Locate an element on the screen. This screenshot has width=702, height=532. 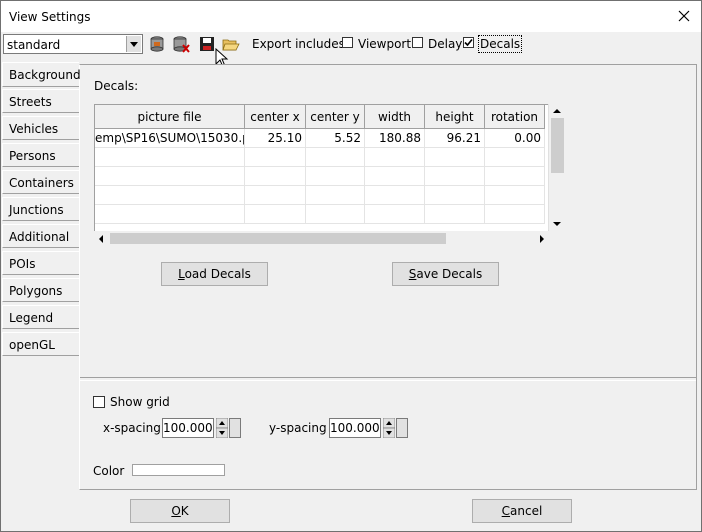
checkmark-icon is located at coordinates (468, 42).